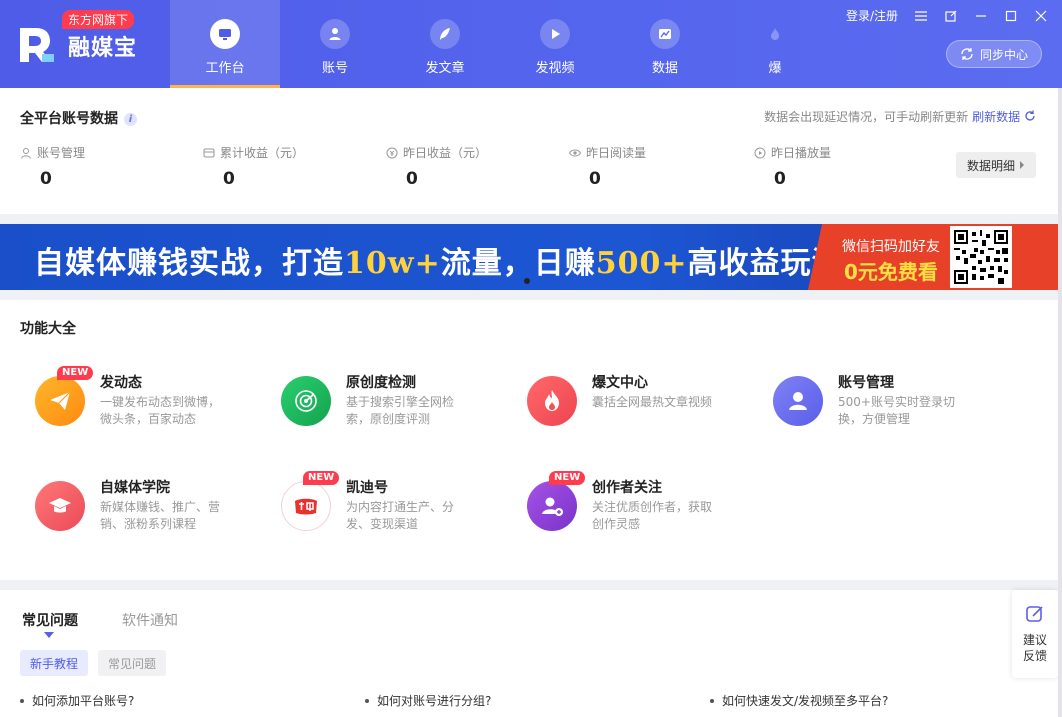  What do you see at coordinates (132, 663) in the screenshot?
I see `subtab-common-questions: 常见问题` at bounding box center [132, 663].